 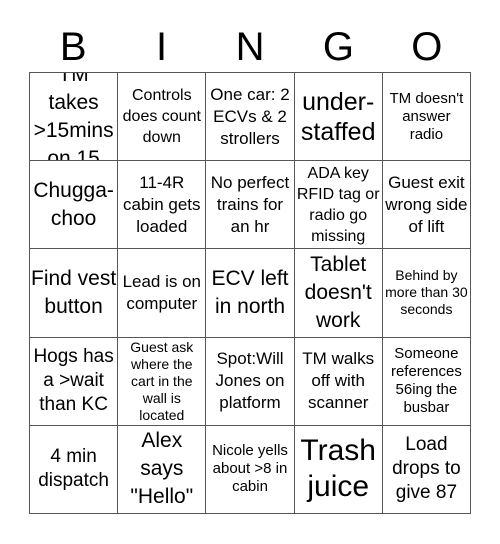 I want to click on cell-text: Someone references 56ing the busbar, so click(x=426, y=381).